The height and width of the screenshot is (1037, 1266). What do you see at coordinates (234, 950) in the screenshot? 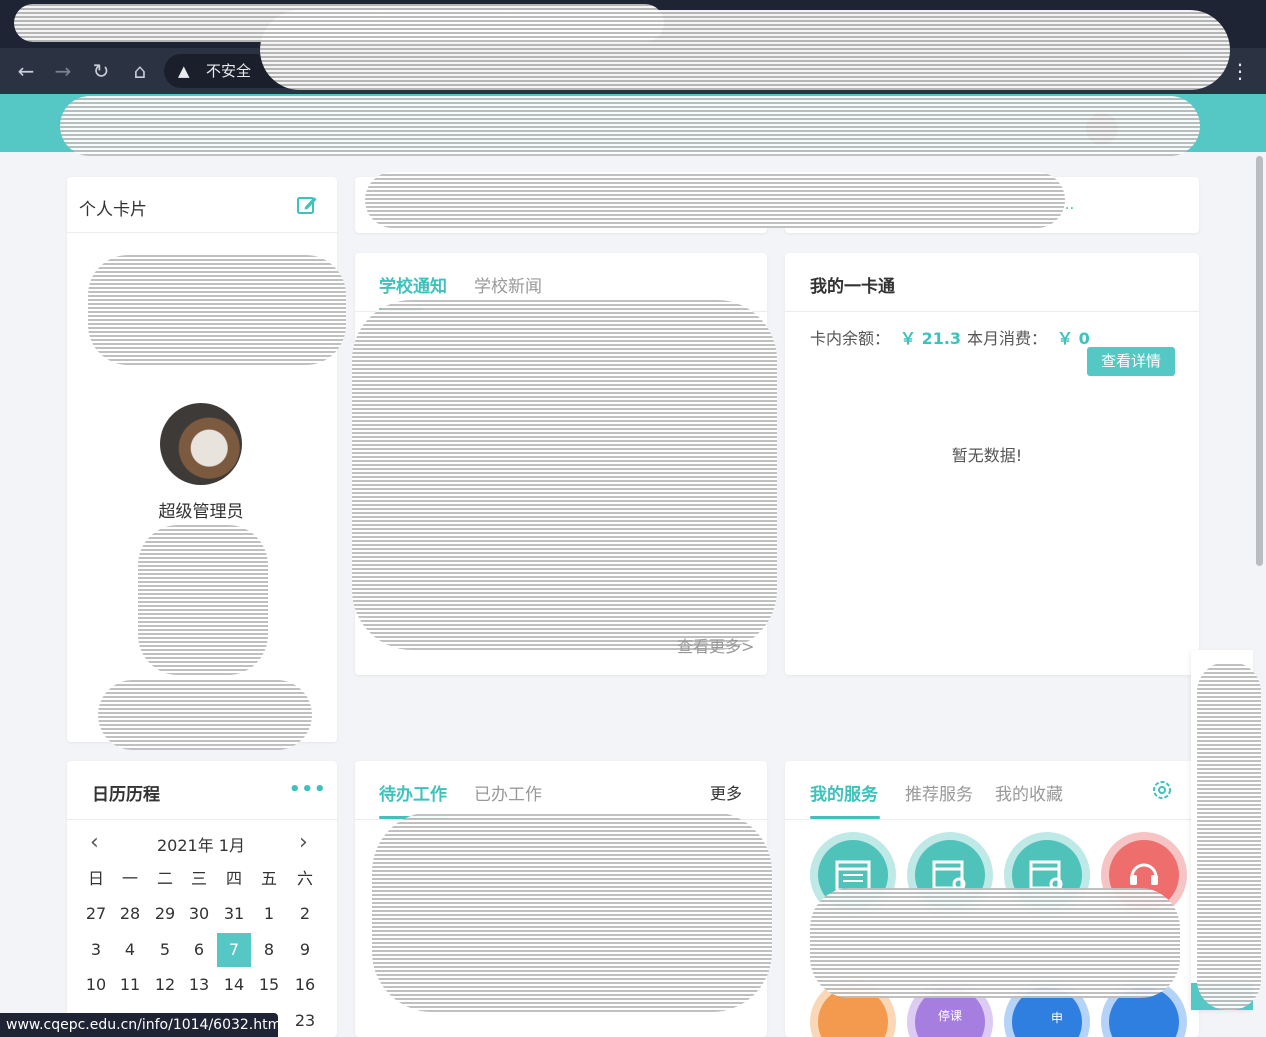
I see `calendar-day: 7` at bounding box center [234, 950].